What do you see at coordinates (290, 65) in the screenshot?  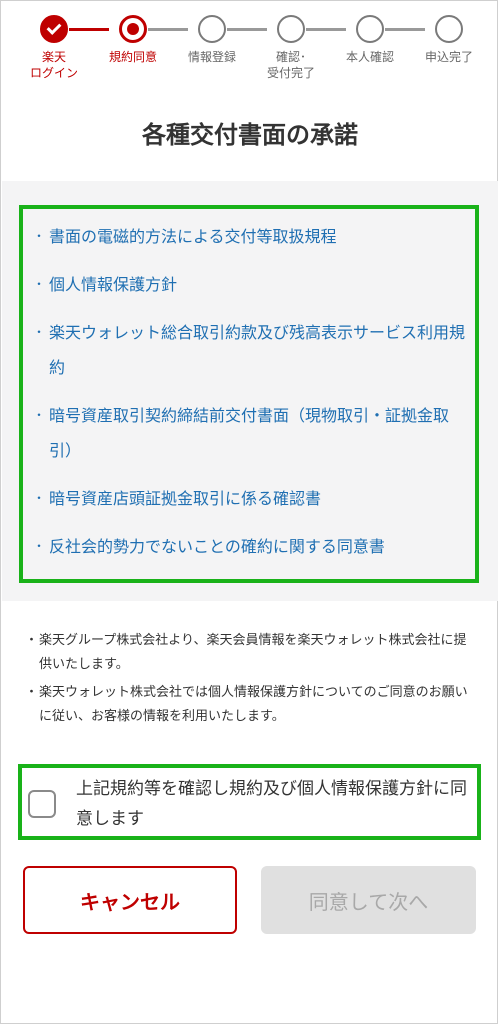 I see `step-label: 確認･ 受付完了` at bounding box center [290, 65].